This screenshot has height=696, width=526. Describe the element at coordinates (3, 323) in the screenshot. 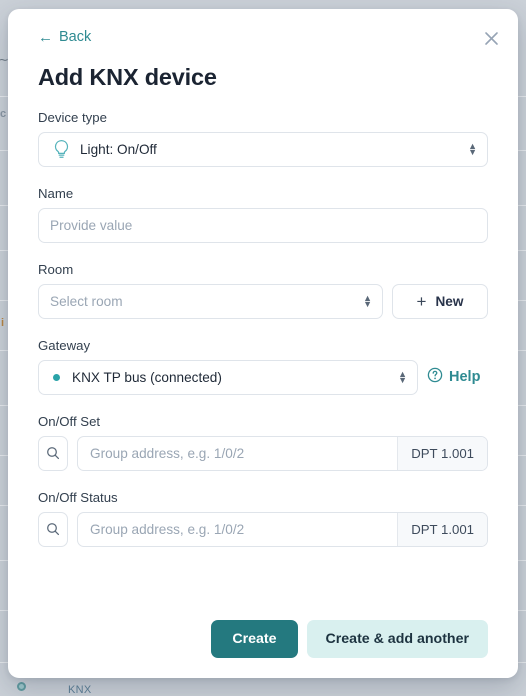

I see `backdrop-fragment-i: i` at that location.